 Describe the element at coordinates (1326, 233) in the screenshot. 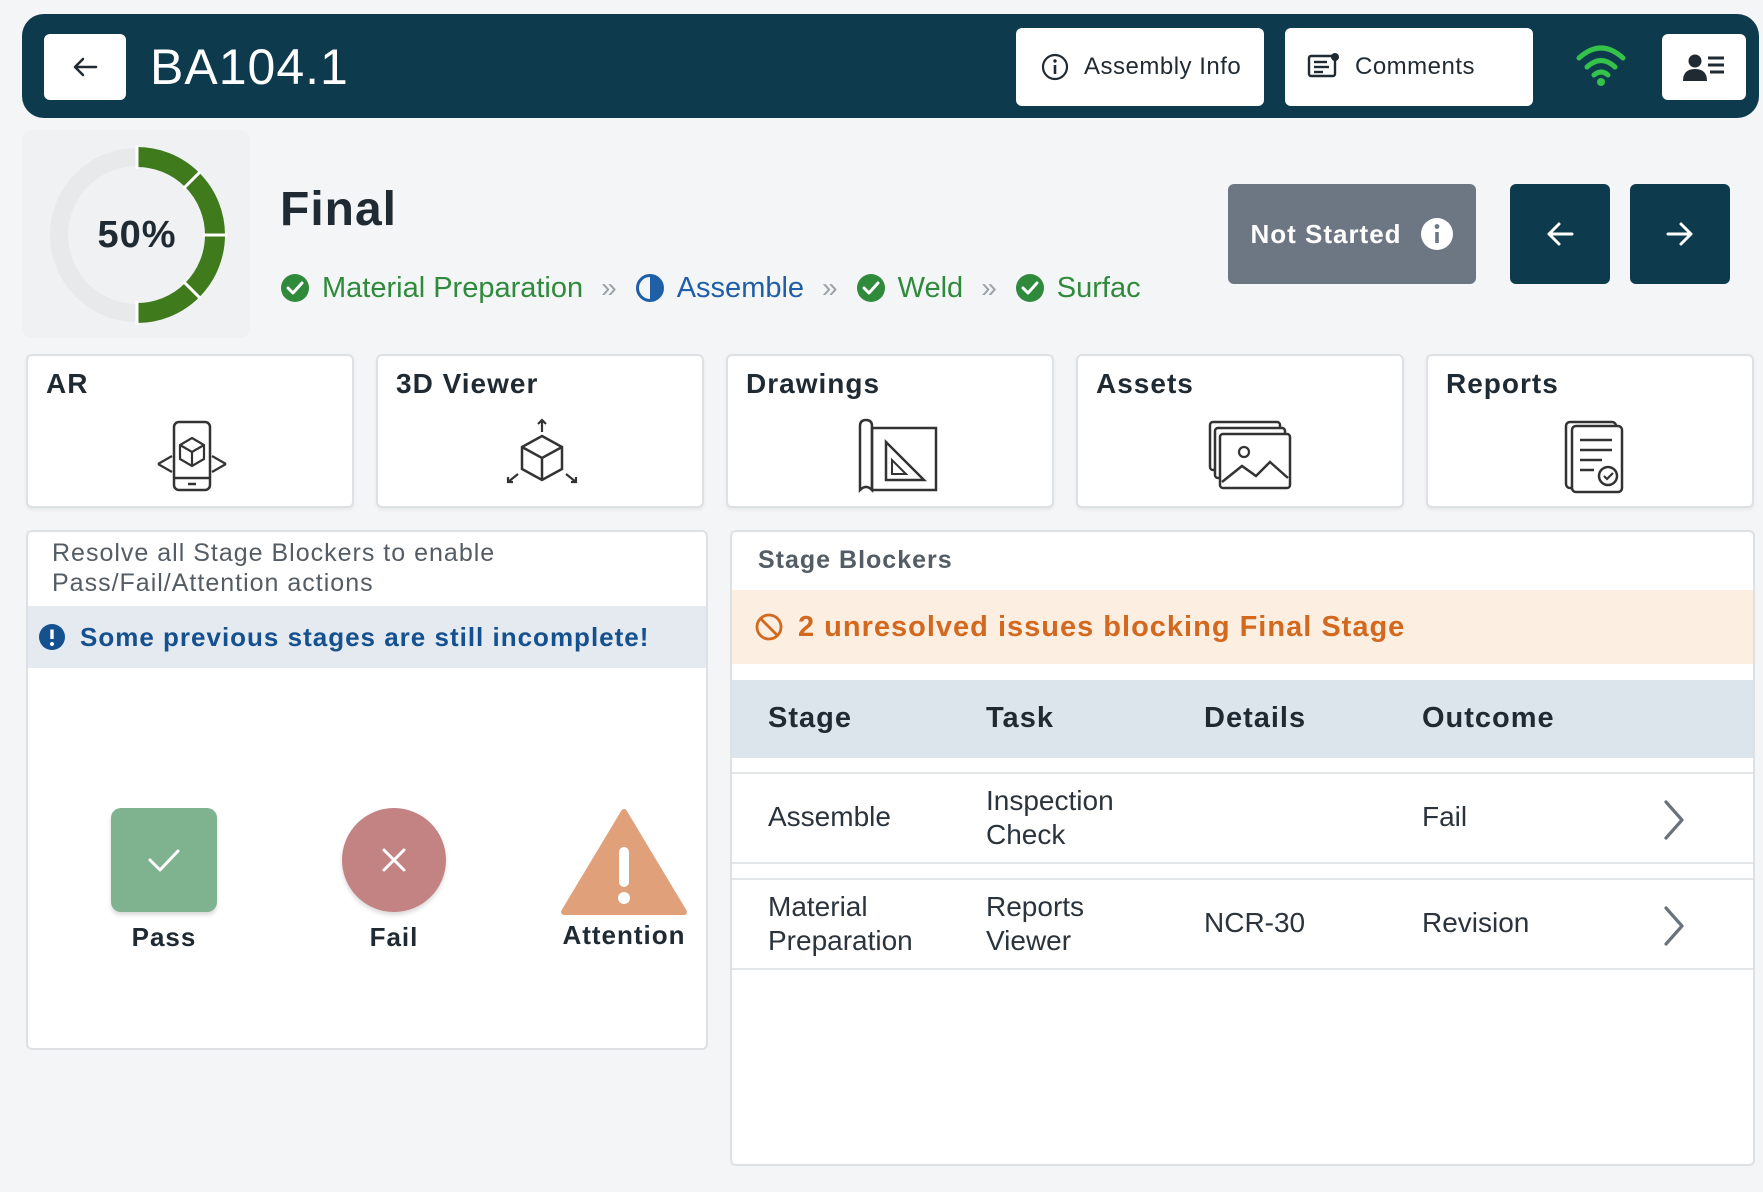

I see `status-label: Not Started` at that location.